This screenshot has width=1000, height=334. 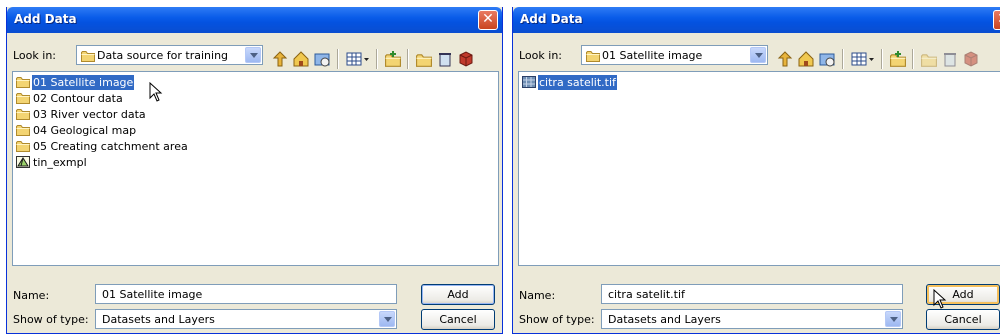 What do you see at coordinates (458, 294) in the screenshot?
I see `add-button: Add` at bounding box center [458, 294].